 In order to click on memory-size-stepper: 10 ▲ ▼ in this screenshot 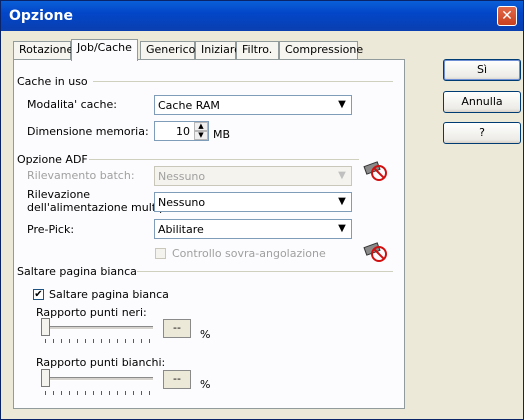, I will do `click(181, 131)`.